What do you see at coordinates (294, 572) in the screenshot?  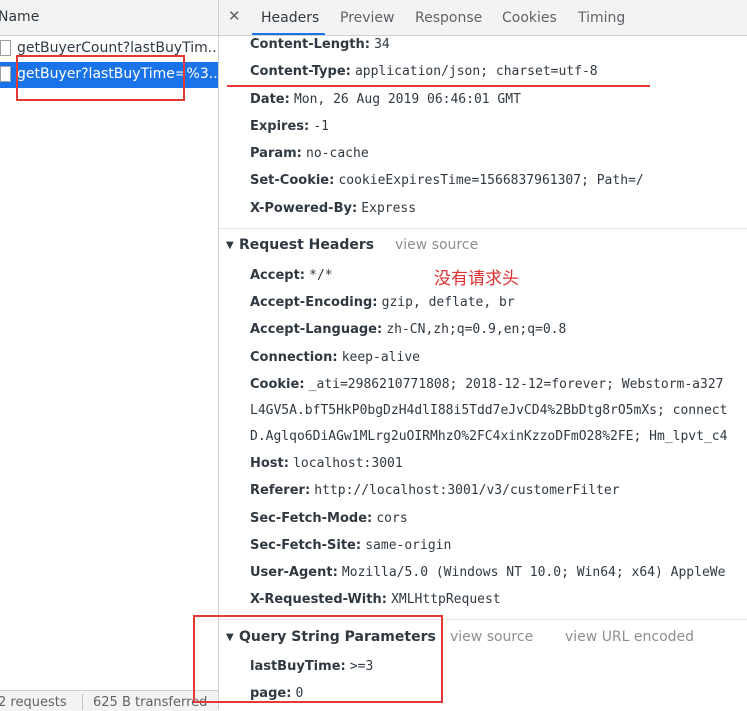 I see `header-key: User-Agent:` at bounding box center [294, 572].